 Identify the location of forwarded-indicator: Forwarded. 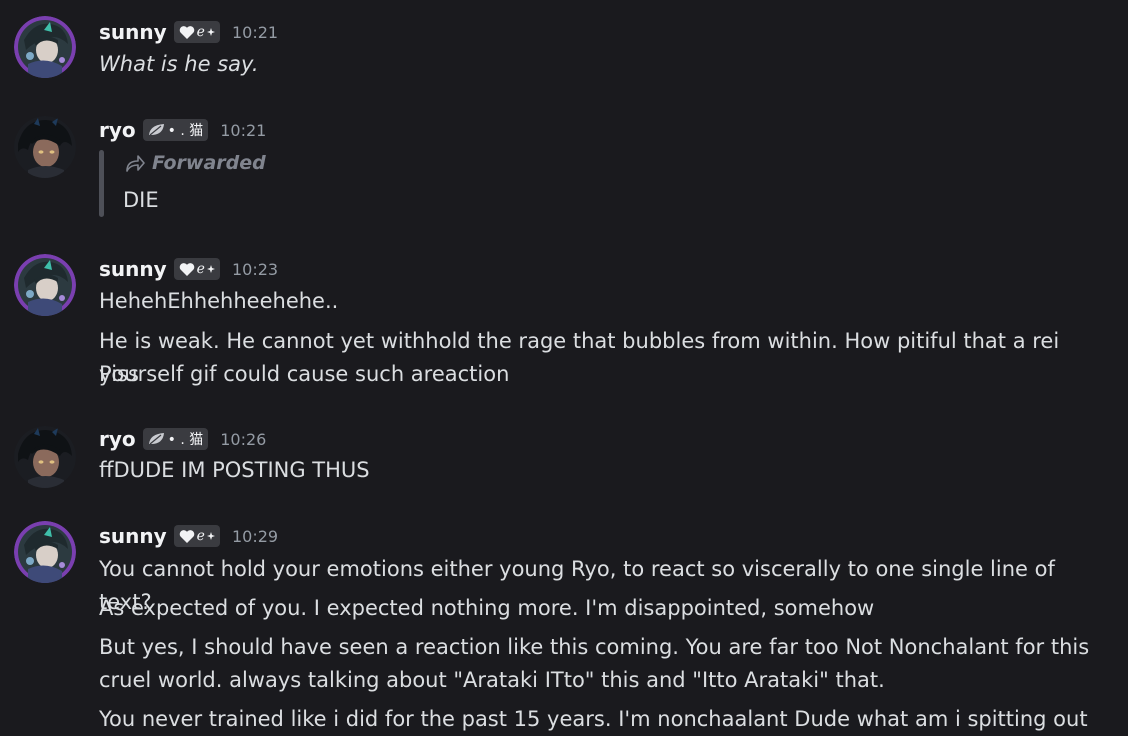
(195, 163).